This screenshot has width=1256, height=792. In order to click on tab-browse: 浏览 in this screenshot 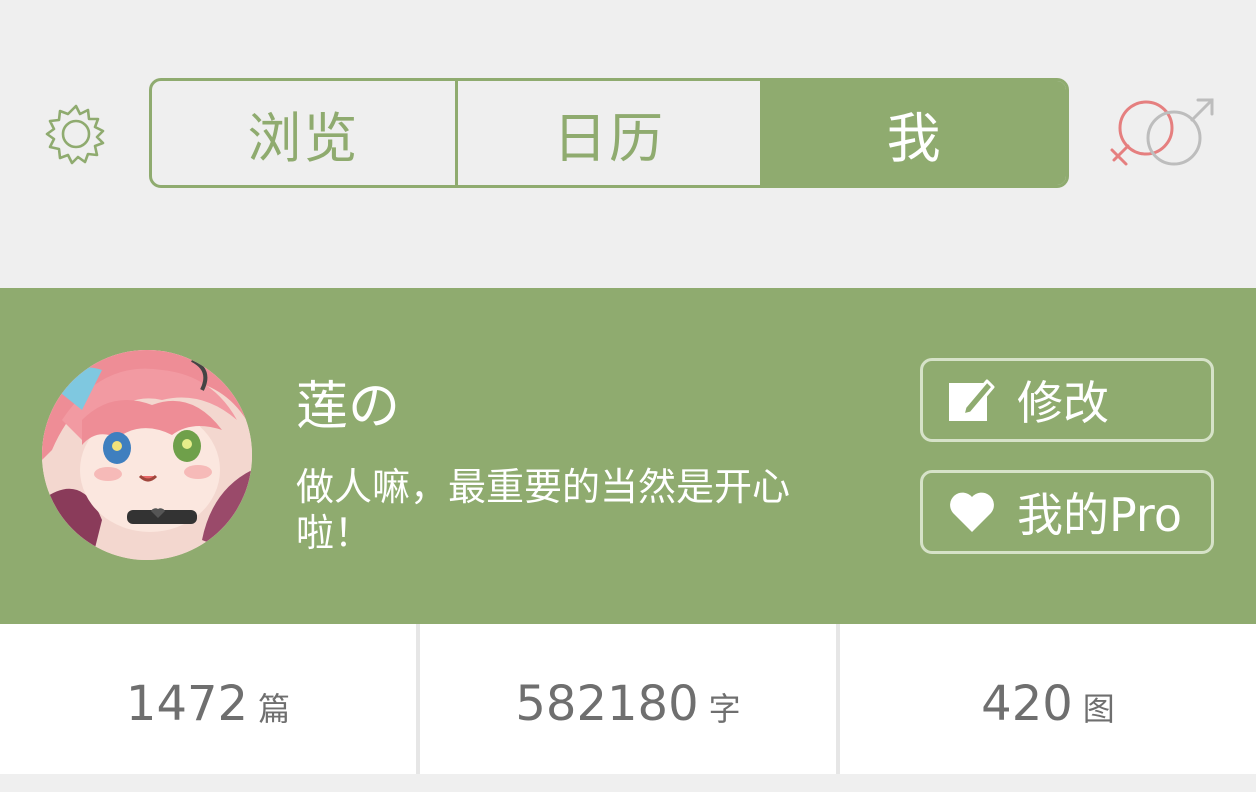, I will do `click(303, 133)`.